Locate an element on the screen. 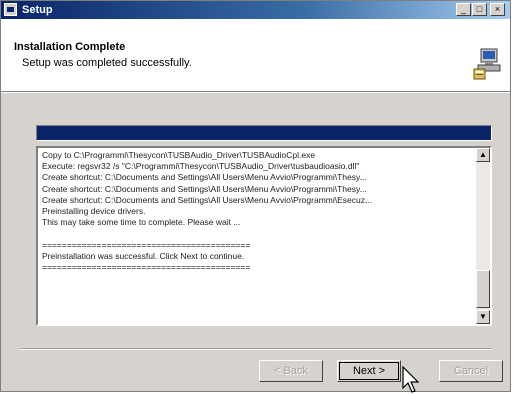 The height and width of the screenshot is (394, 515). cancel-button: Cancel is located at coordinates (471, 371).